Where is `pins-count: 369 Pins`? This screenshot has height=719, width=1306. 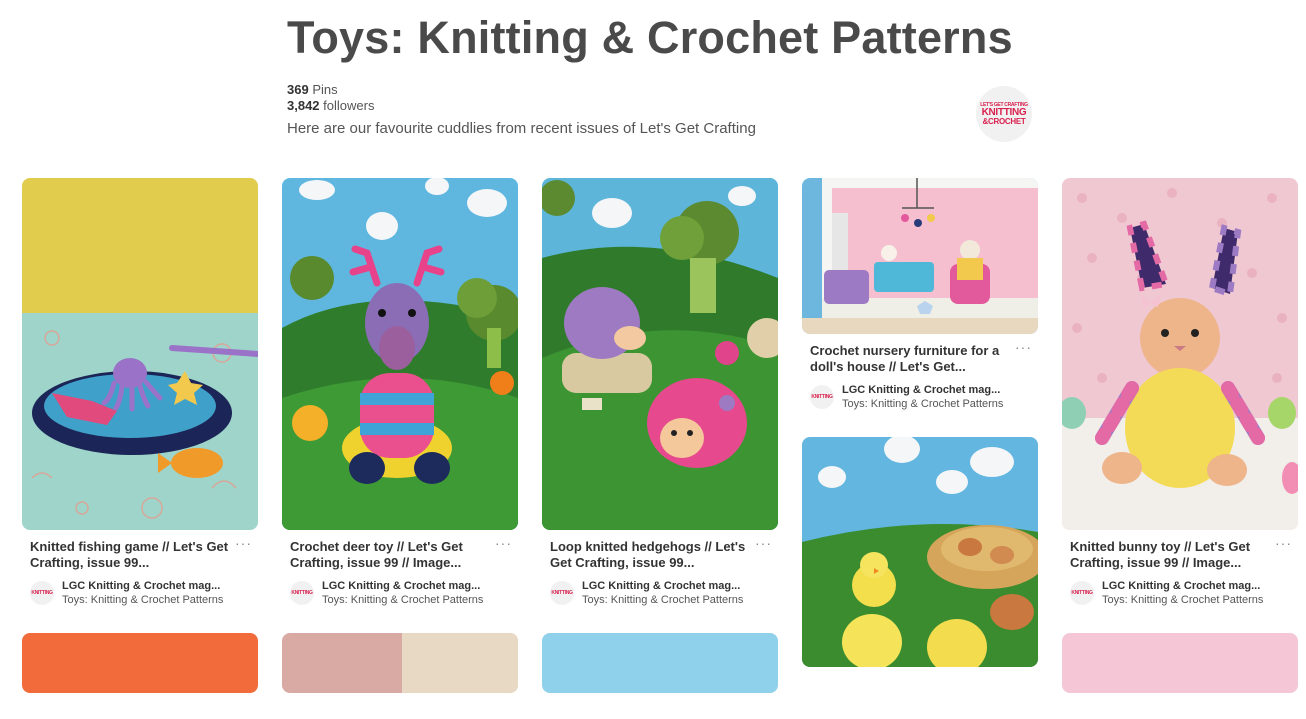
pins-count: 369 Pins is located at coordinates (330, 90).